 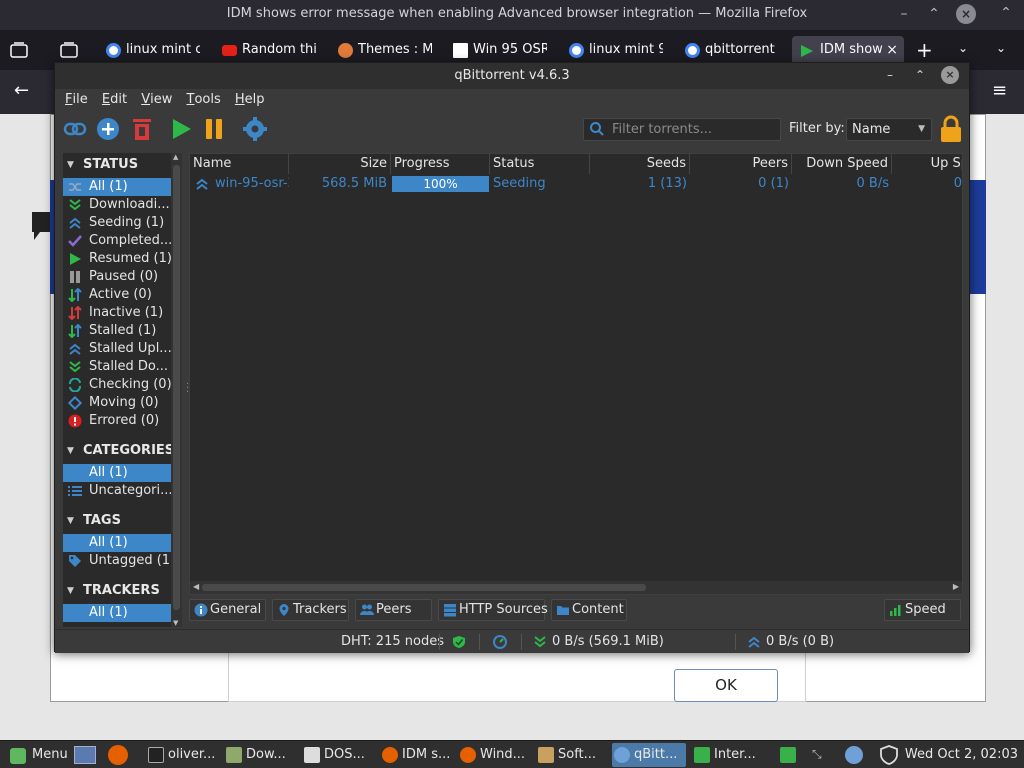 What do you see at coordinates (820, 755) in the screenshot?
I see `network-tray-icon: ⤡` at bounding box center [820, 755].